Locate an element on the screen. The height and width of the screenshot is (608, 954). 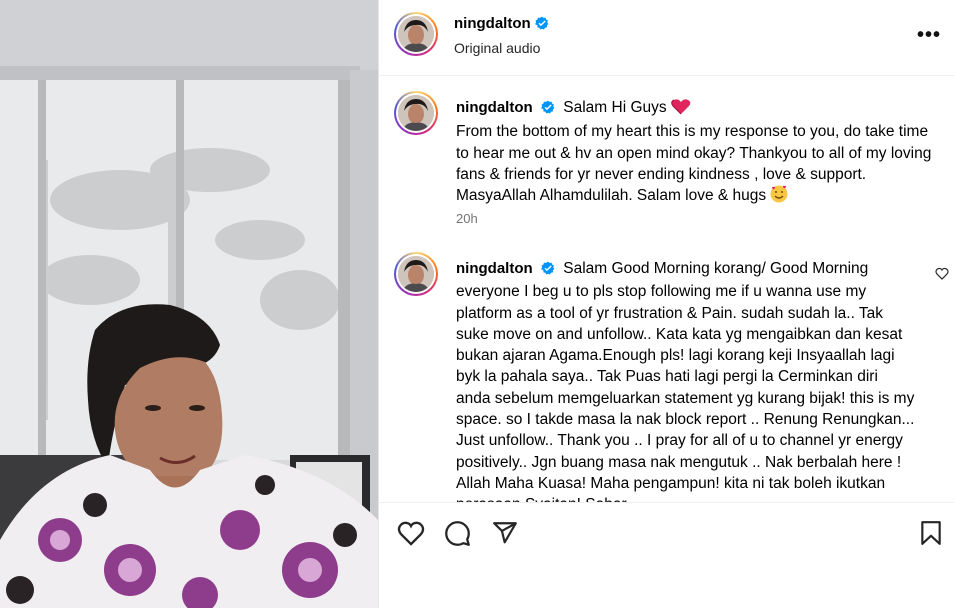
caption-timestamp: 20h is located at coordinates (467, 218).